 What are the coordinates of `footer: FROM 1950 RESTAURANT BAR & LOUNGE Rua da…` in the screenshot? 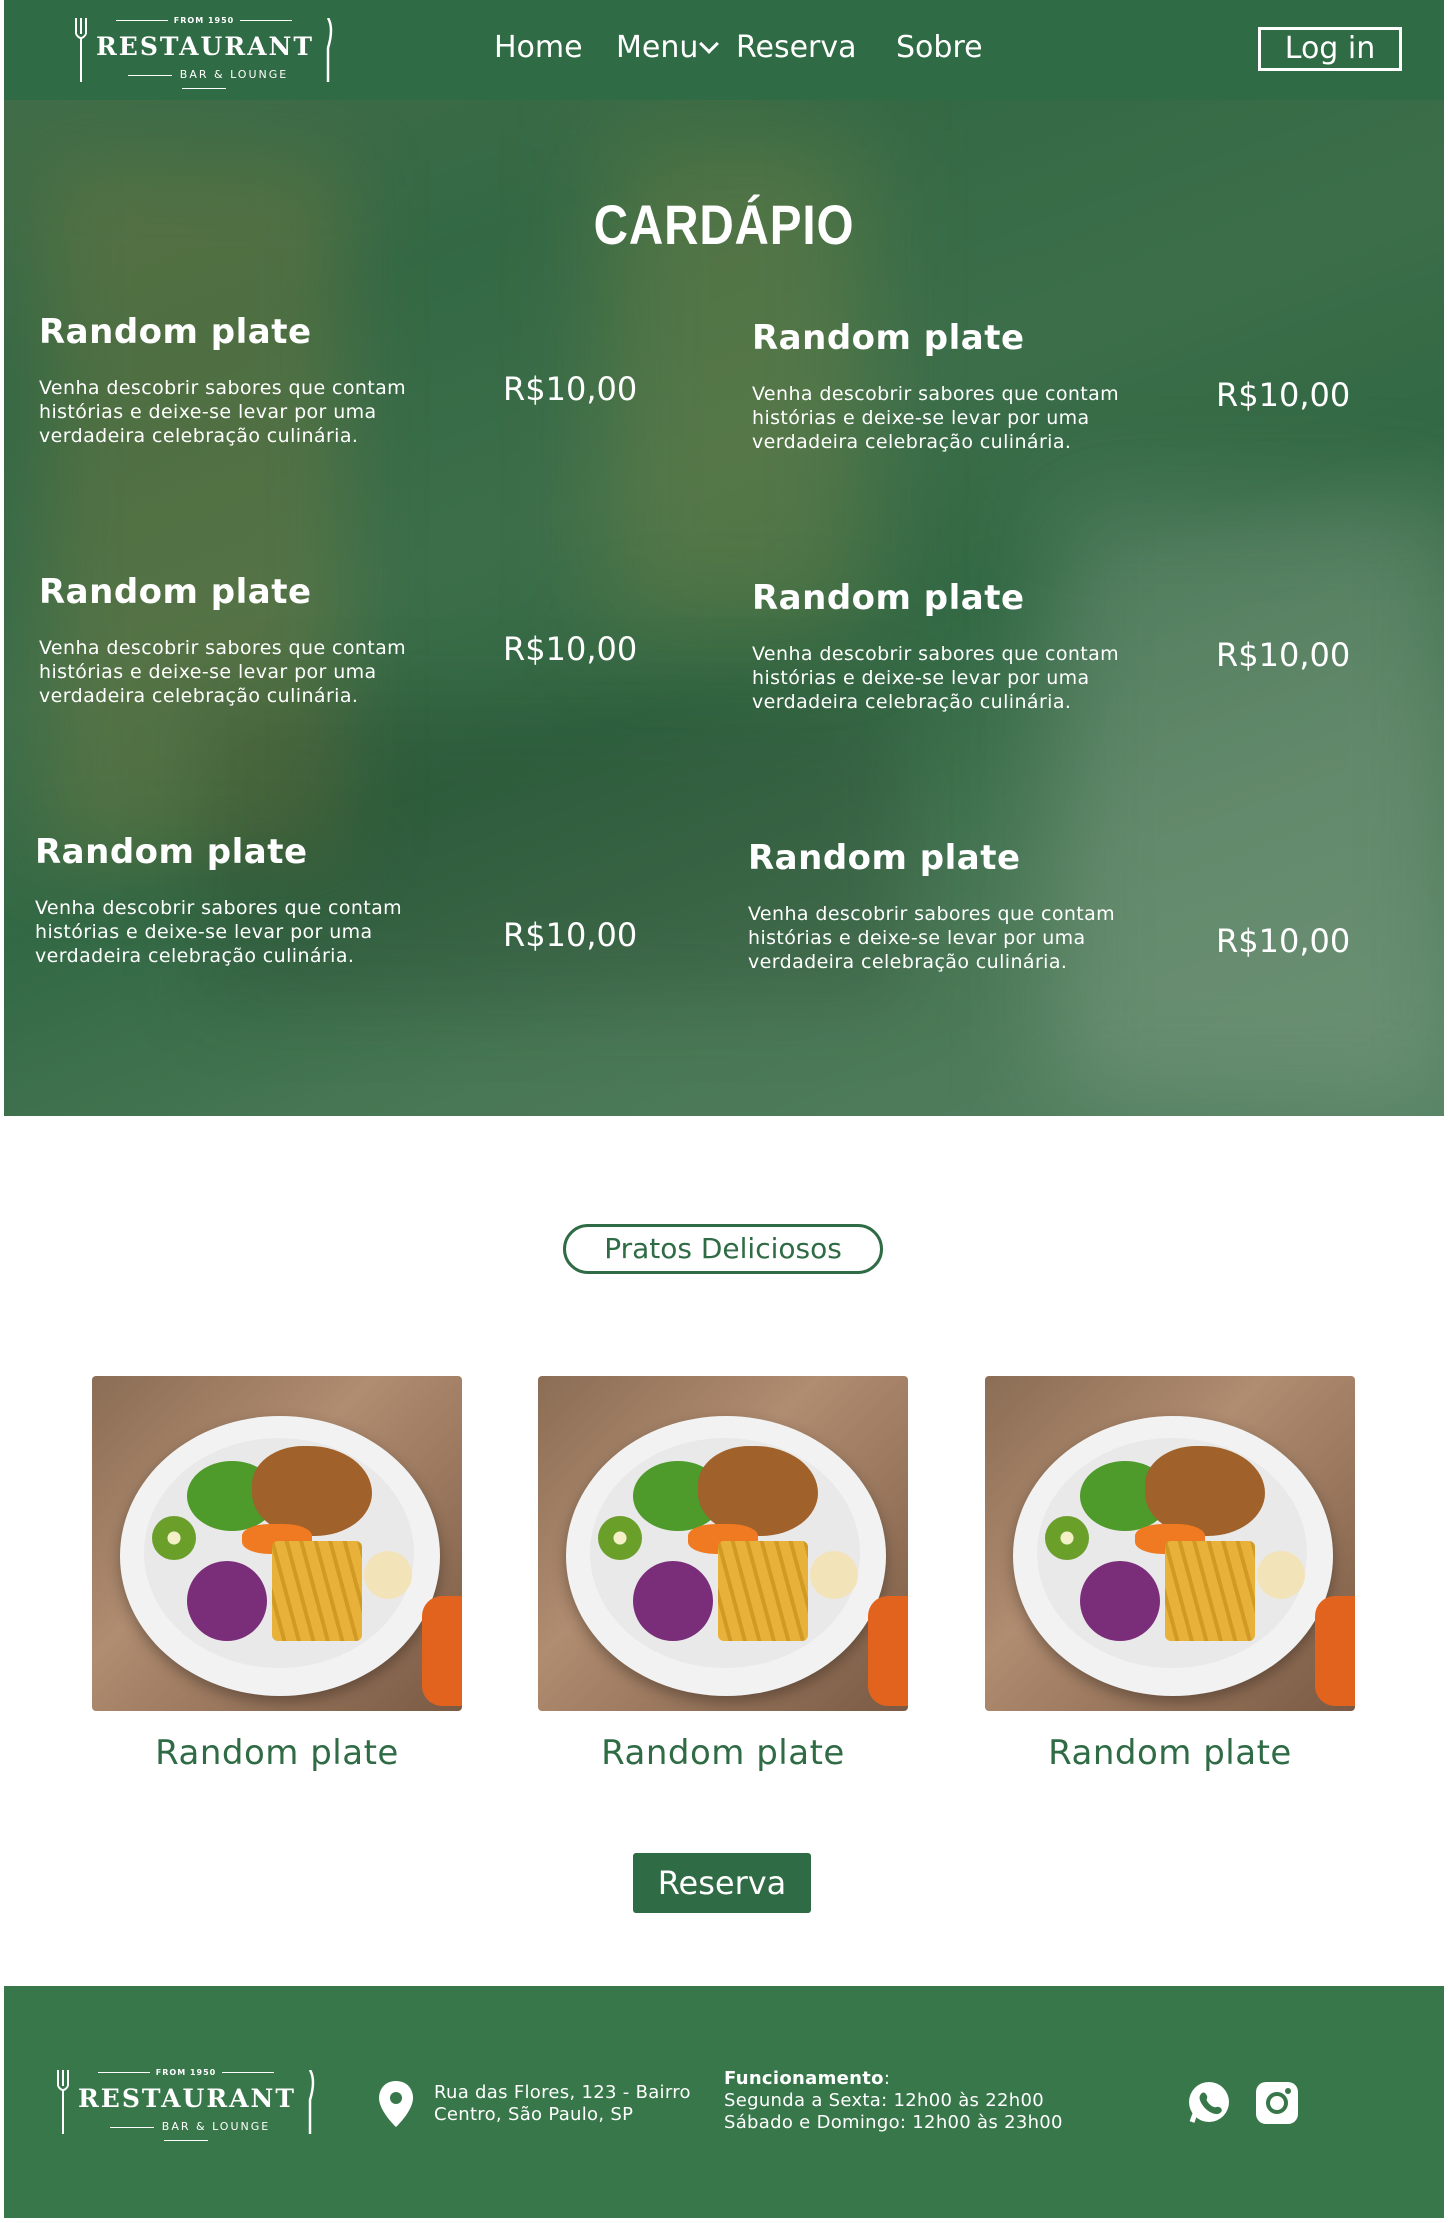 It's located at (724, 2102).